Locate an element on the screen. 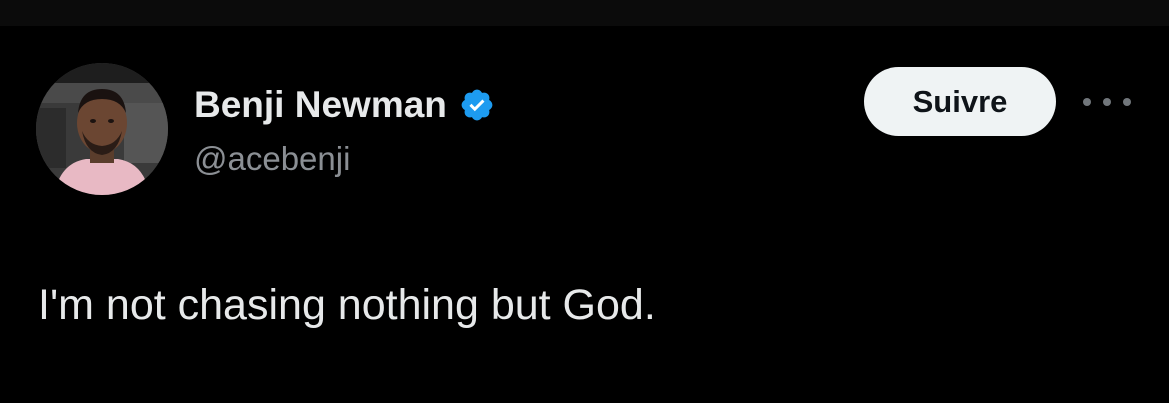 Image resolution: width=1169 pixels, height=403 pixels. more-horizontal-icon is located at coordinates (1107, 102).